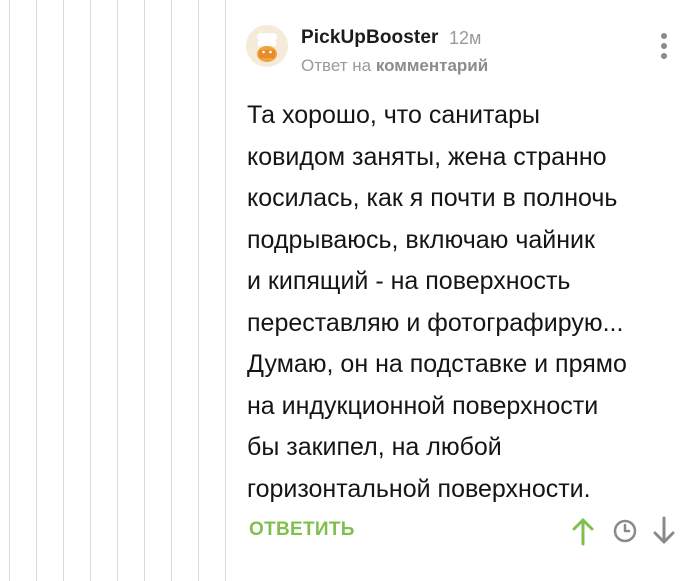  I want to click on arrow-down-icon, so click(664, 531).